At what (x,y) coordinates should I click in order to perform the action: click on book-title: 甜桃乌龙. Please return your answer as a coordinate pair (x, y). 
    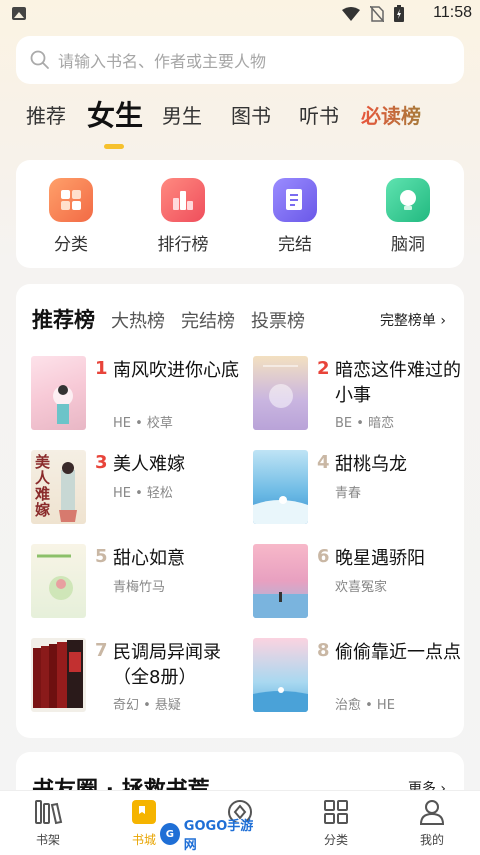
    Looking at the image, I should click on (371, 464).